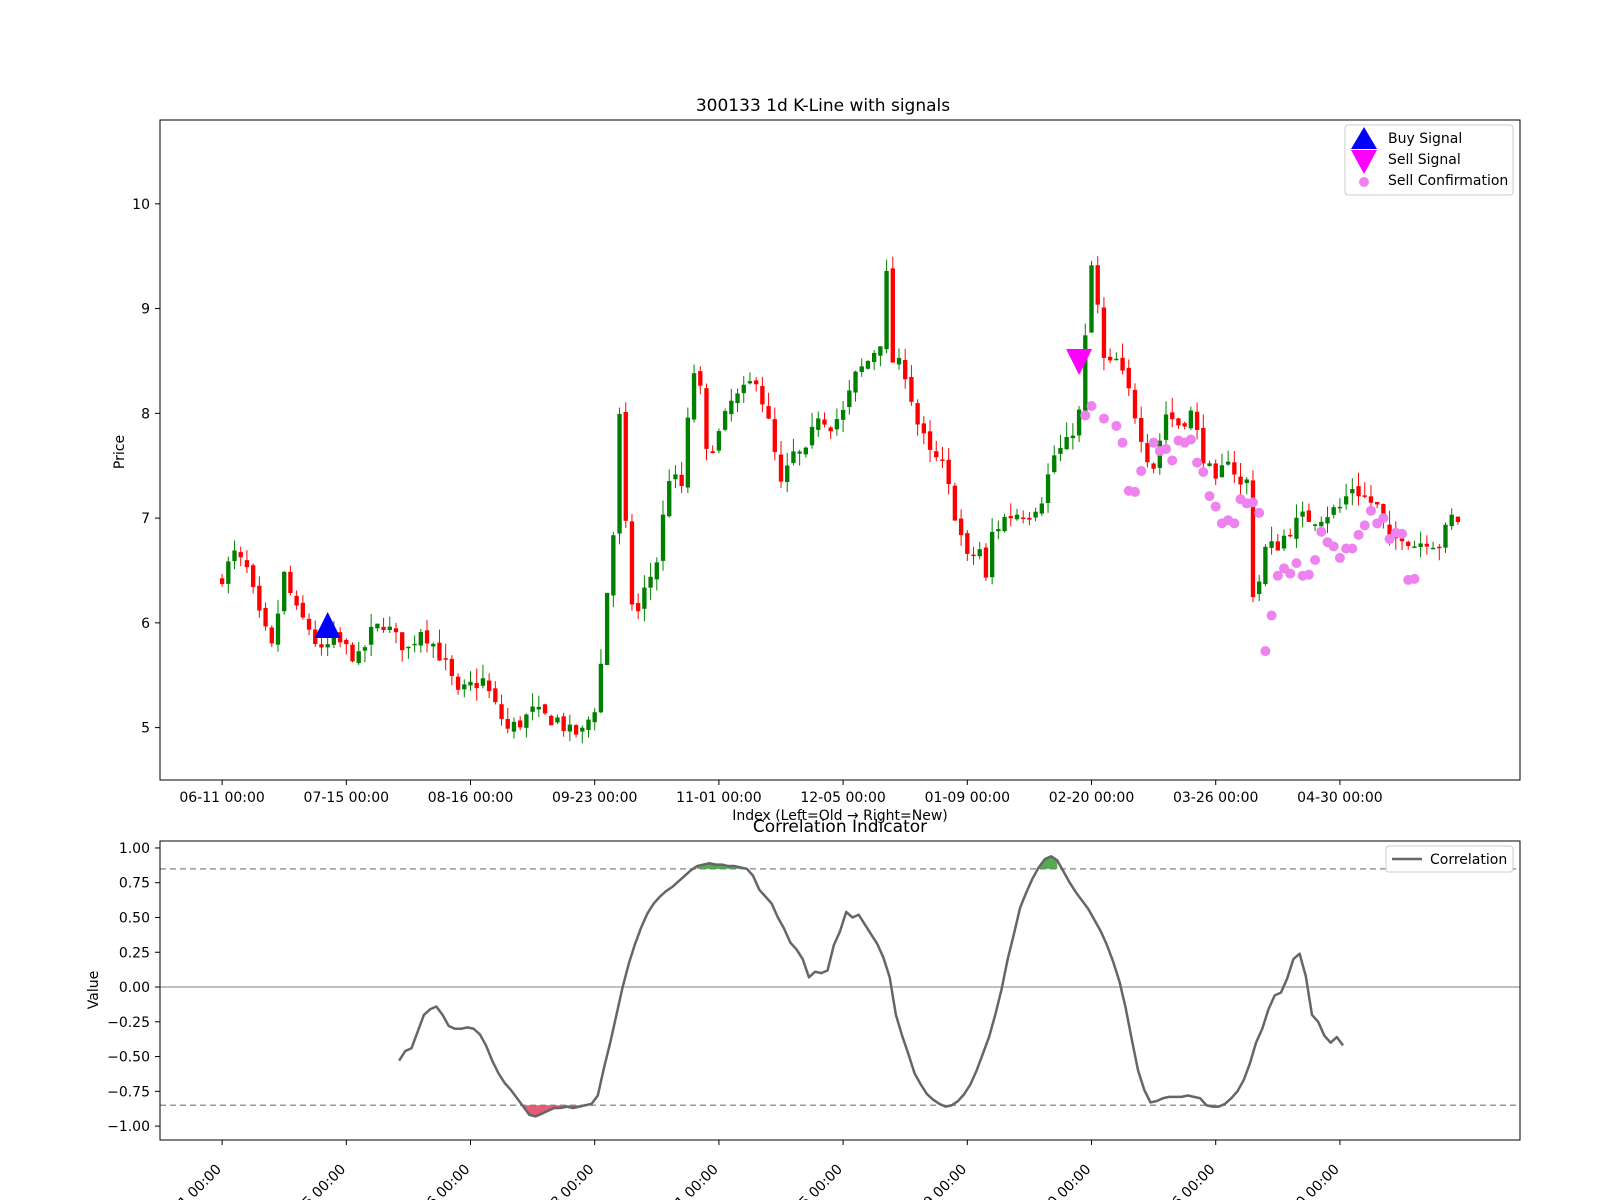 The image size is (1600, 1200). Describe the element at coordinates (718, 798) in the screenshot. I see `kline-x-tick-label: 11-01 00:00` at that location.